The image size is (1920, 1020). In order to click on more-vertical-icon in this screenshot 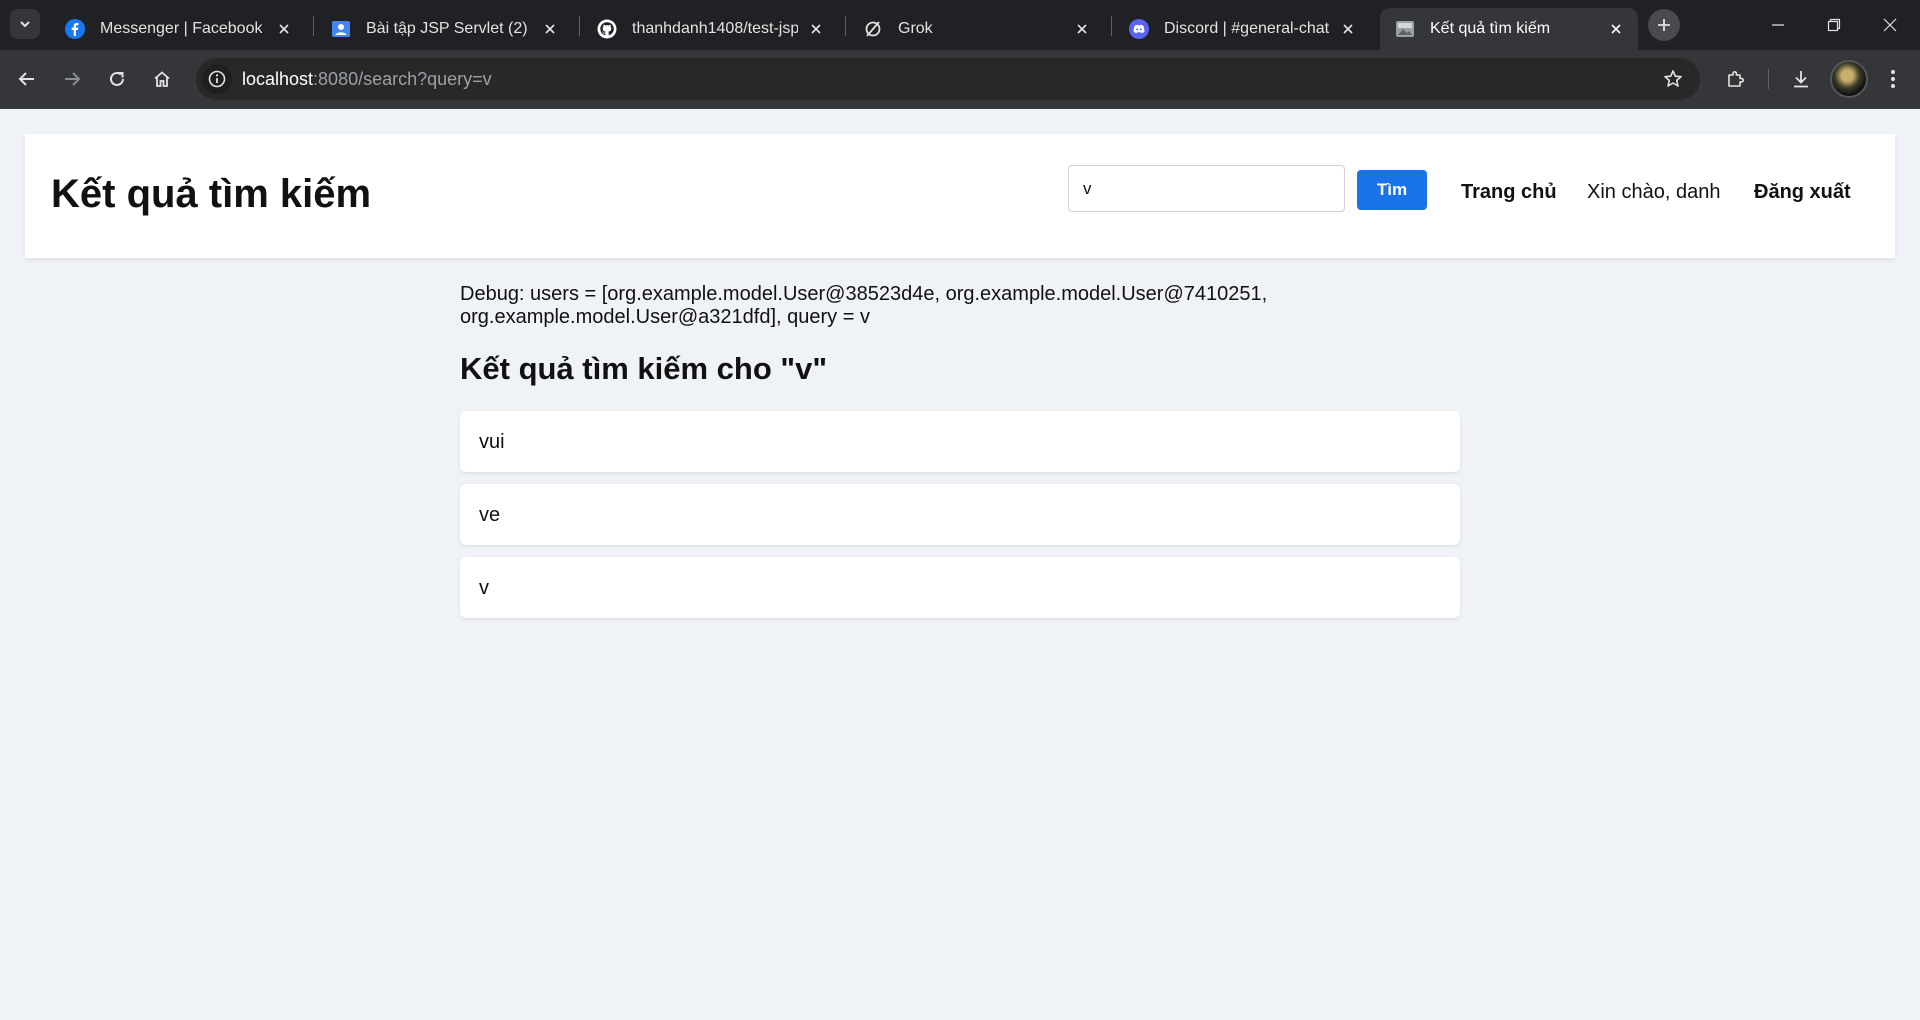, I will do `click(1893, 79)`.